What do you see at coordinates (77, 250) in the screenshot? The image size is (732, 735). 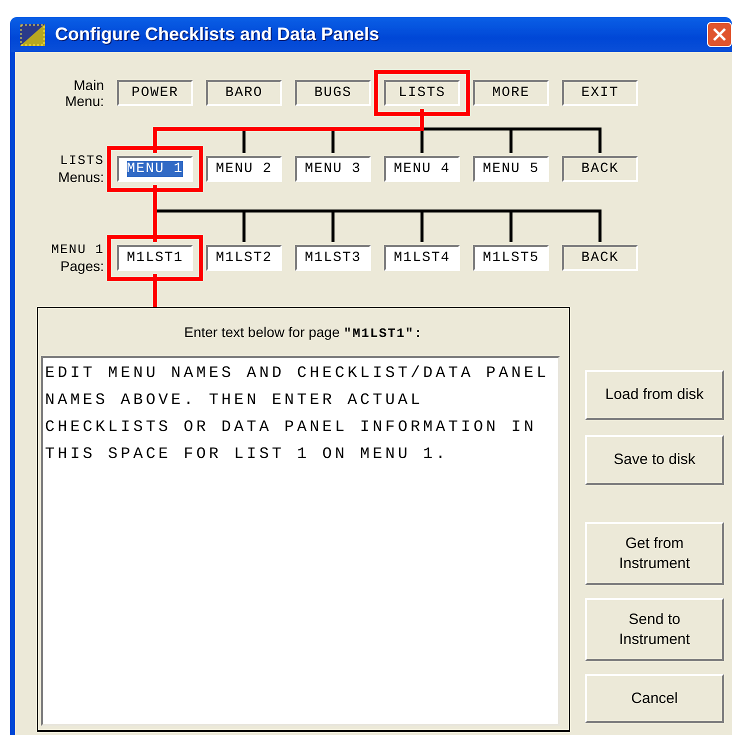 I see `row-label: MENU 1` at bounding box center [77, 250].